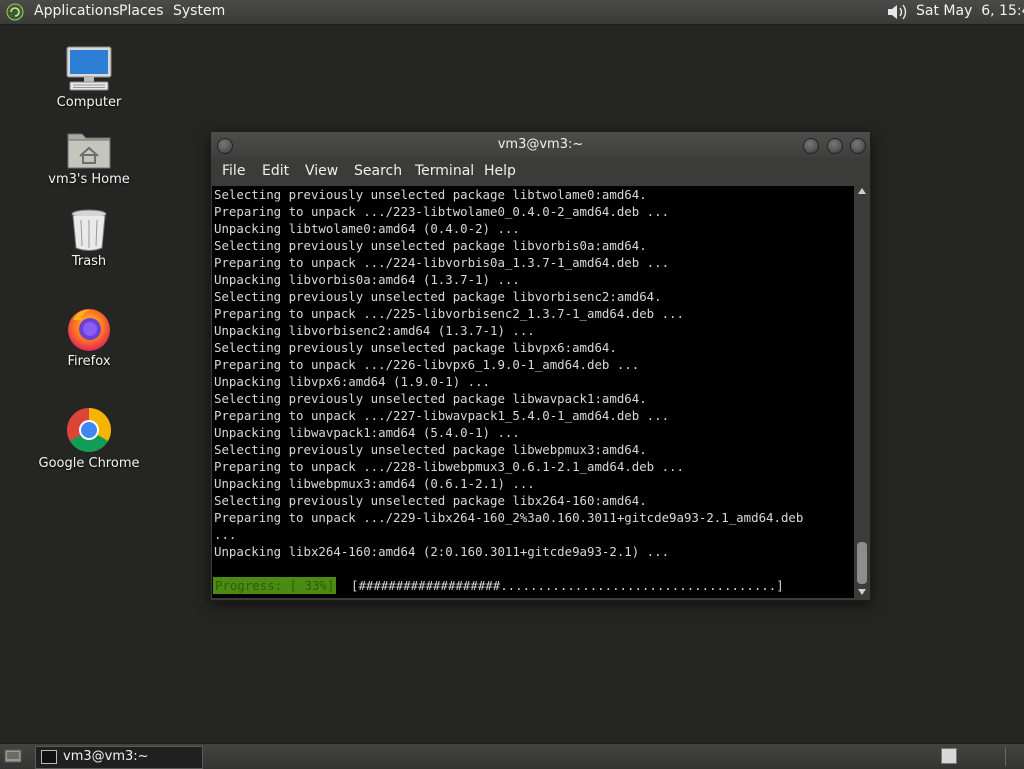  What do you see at coordinates (862, 563) in the screenshot?
I see `scrollbar-thumb` at bounding box center [862, 563].